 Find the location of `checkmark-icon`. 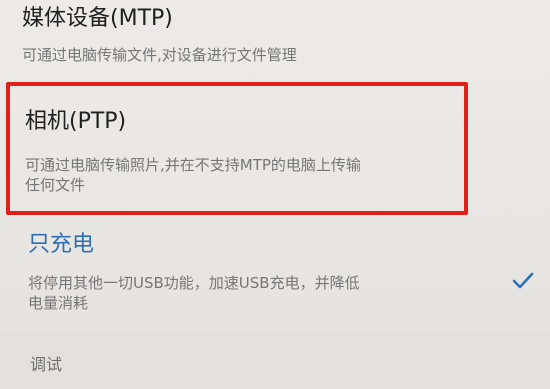

checkmark-icon is located at coordinates (523, 280).